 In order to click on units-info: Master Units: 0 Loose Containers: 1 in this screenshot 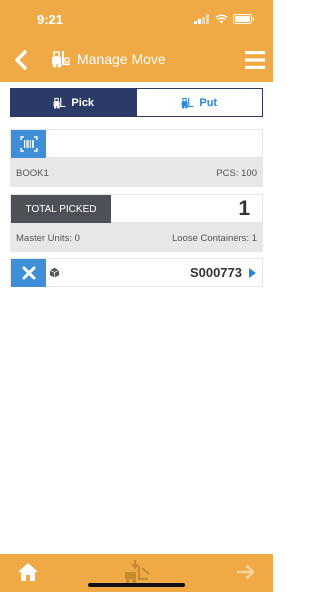, I will do `click(136, 237)`.